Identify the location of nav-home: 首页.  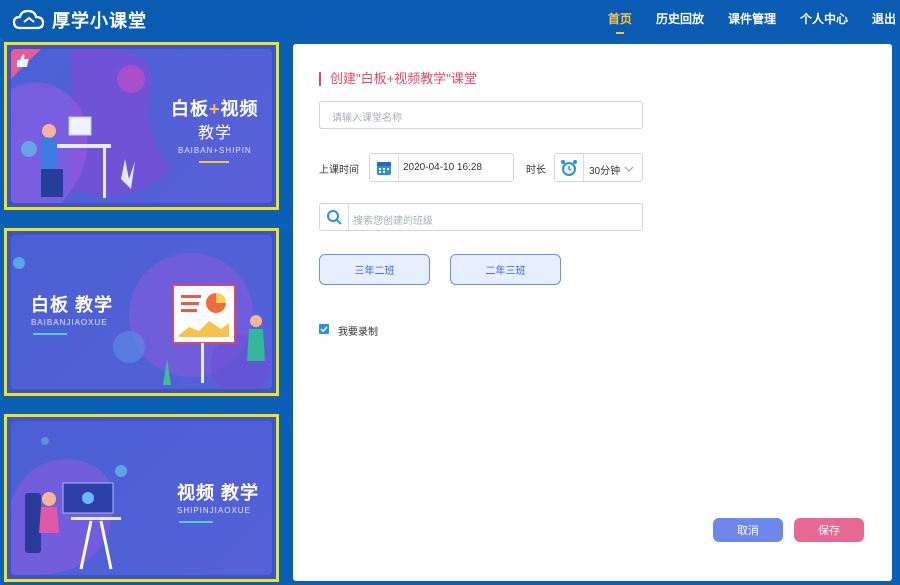
(620, 20).